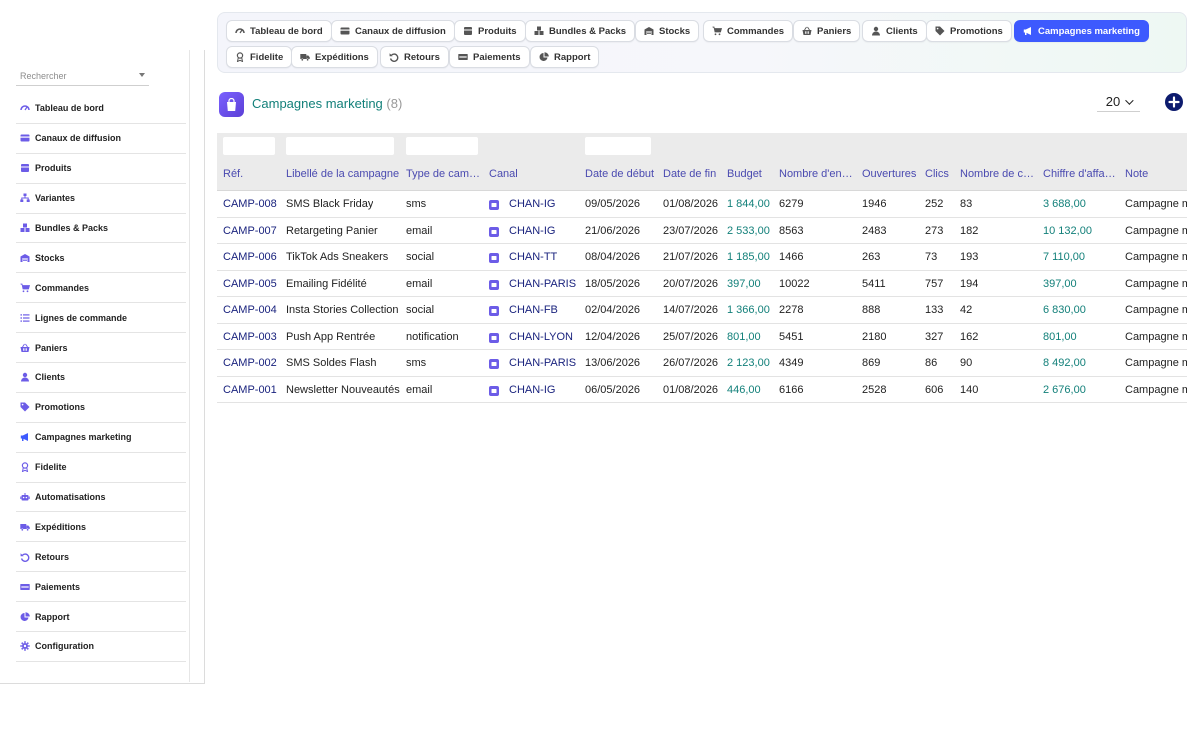 The image size is (1200, 743). What do you see at coordinates (250, 390) in the screenshot?
I see `campaign-ref-link: CAMP-001` at bounding box center [250, 390].